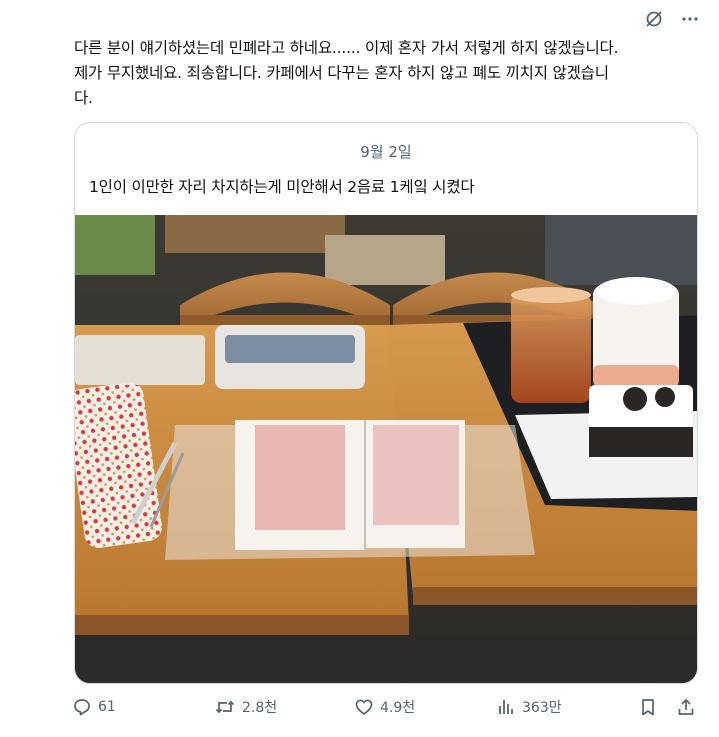 The height and width of the screenshot is (737, 719). Describe the element at coordinates (82, 707) in the screenshot. I see `reply-icon` at that location.